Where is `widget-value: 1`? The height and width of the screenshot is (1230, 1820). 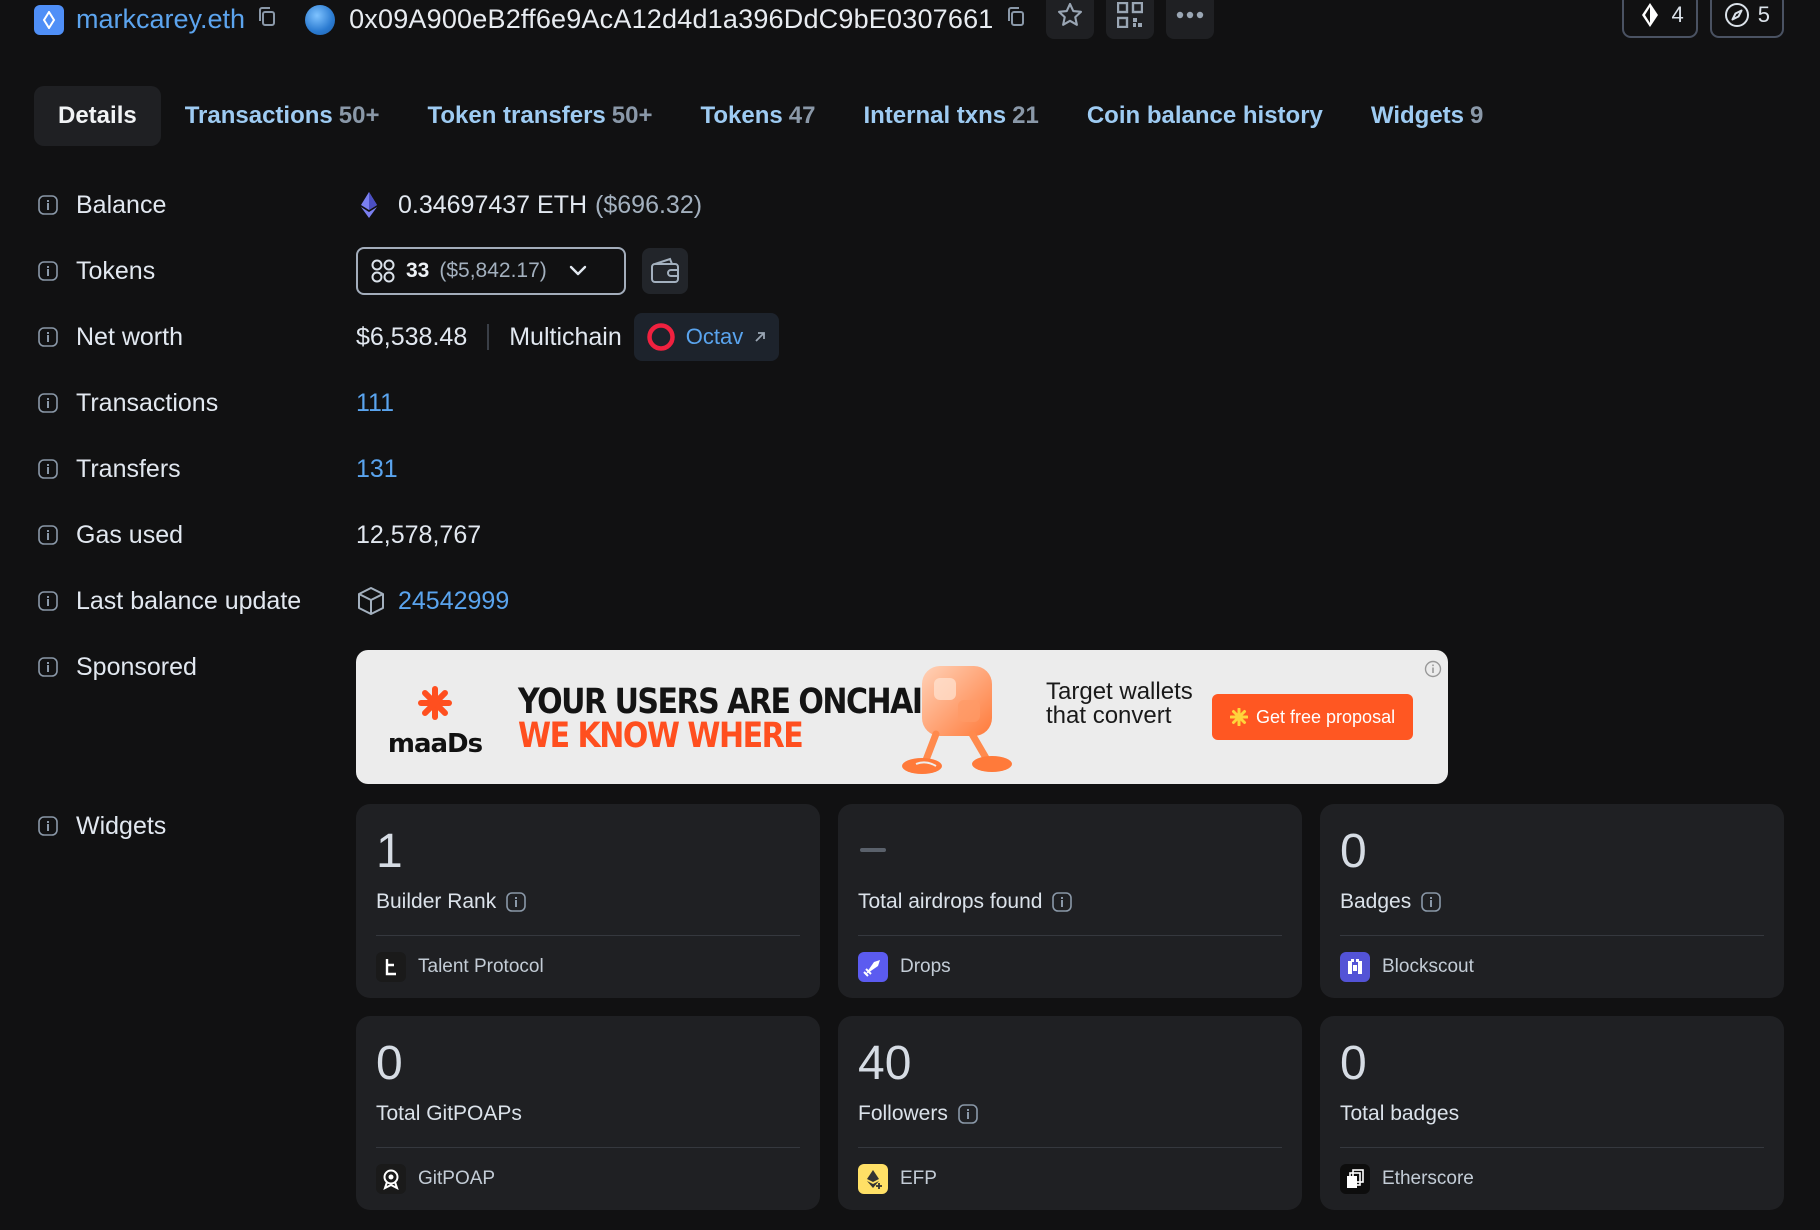
widget-value: 1 is located at coordinates (389, 851).